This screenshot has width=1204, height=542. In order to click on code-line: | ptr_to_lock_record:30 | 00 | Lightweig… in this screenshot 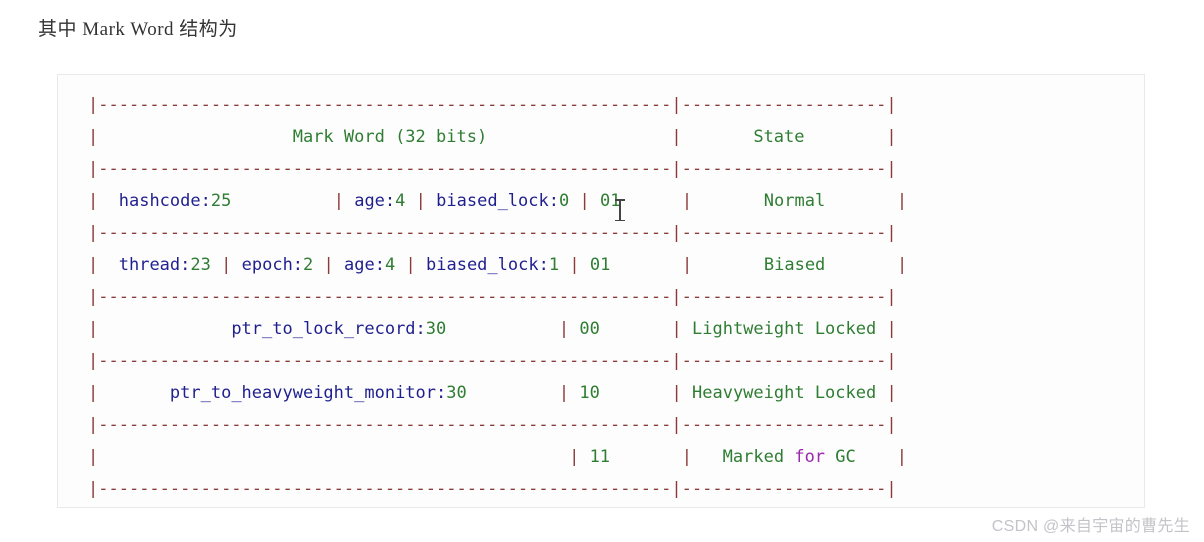, I will do `click(616, 329)`.